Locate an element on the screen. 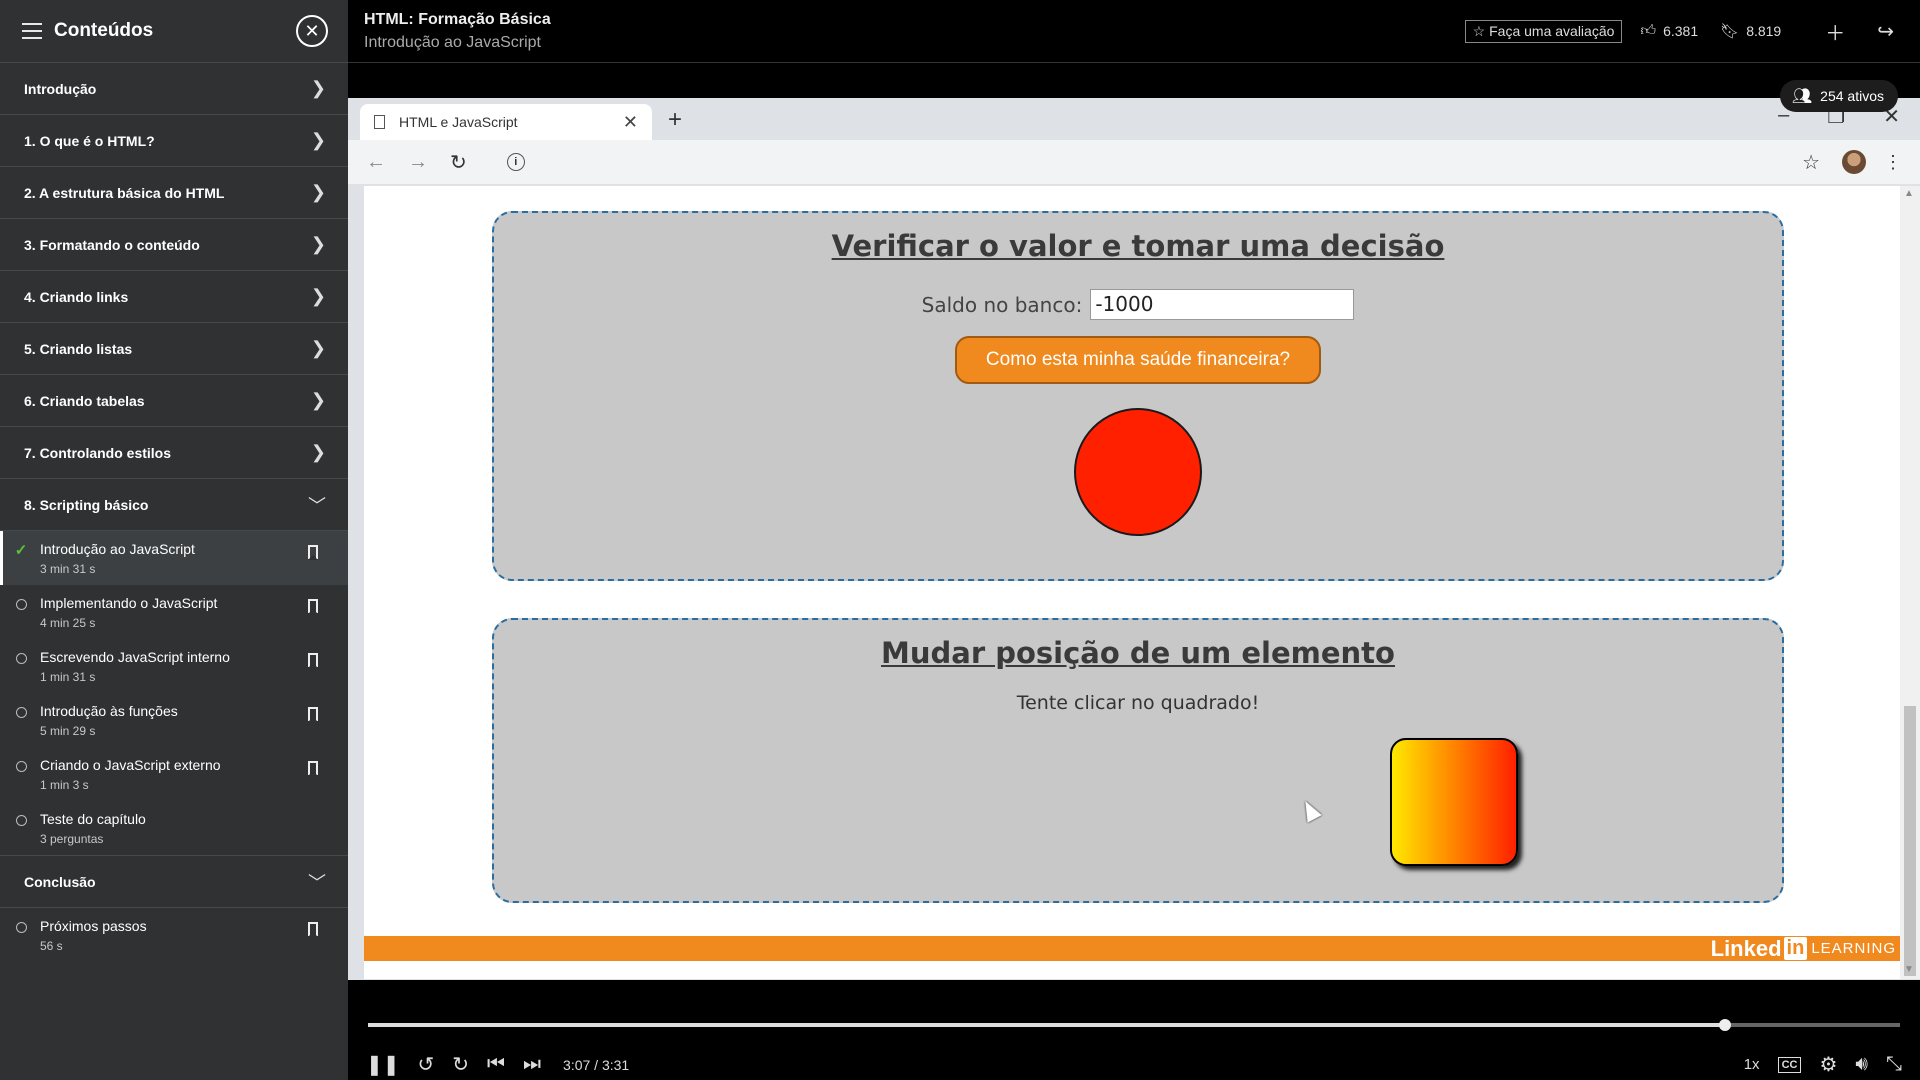 This screenshot has width=1920, height=1080. chapter-conclusao: Conclusão ﹀ is located at coordinates (174, 882).